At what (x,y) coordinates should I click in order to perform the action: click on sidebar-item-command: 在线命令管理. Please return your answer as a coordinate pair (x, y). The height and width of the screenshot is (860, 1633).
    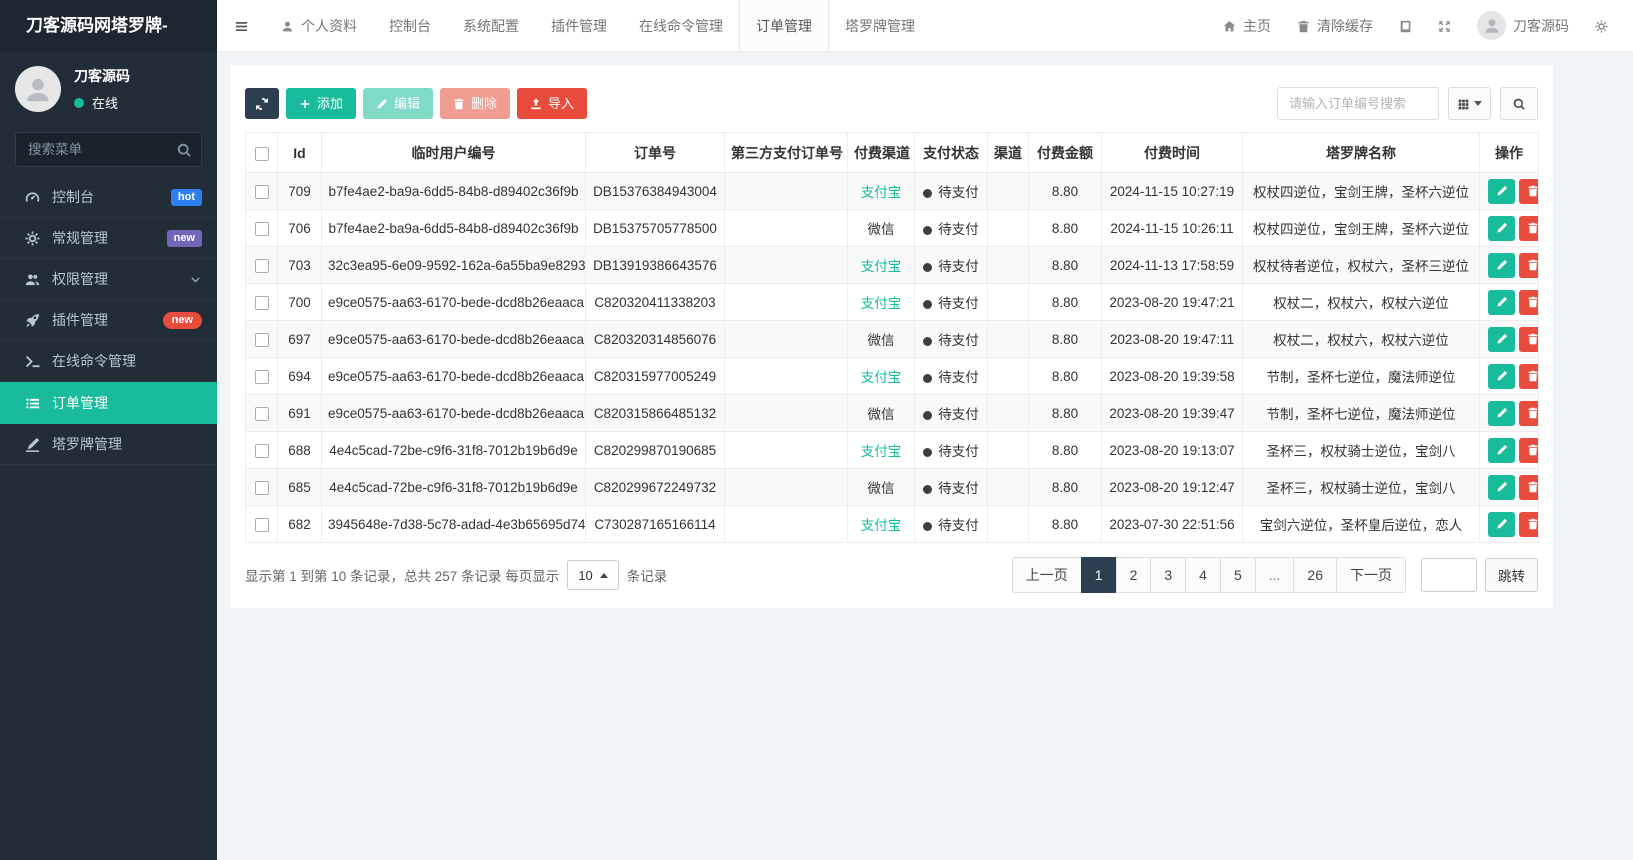
    Looking at the image, I should click on (108, 361).